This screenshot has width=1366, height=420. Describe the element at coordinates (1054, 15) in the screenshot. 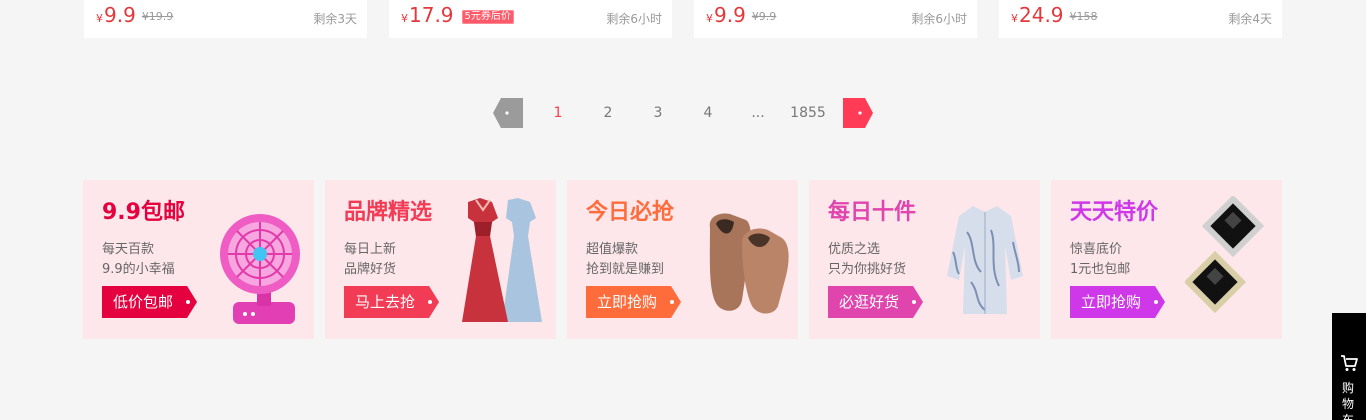

I see `product-price: ¥24.9 ¥158` at that location.